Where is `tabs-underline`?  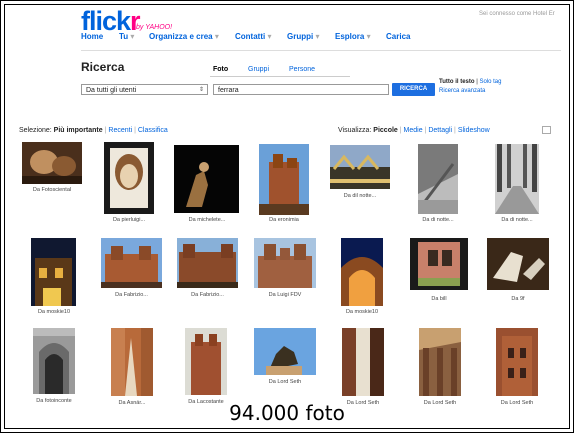 tabs-underline is located at coordinates (280, 76).